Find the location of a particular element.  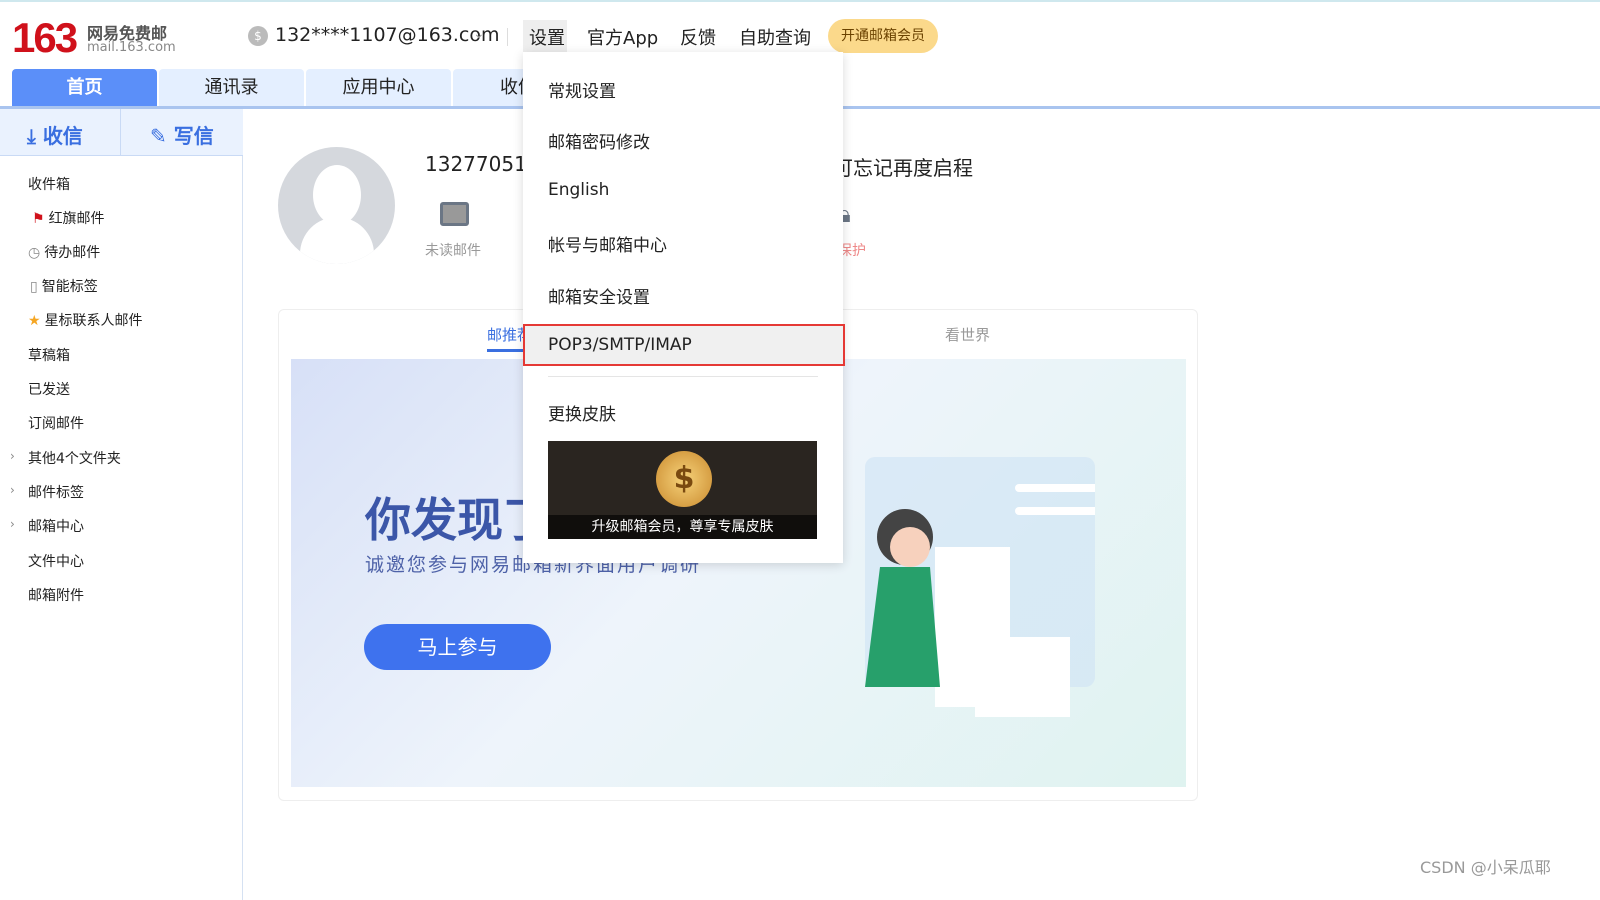

tab-contacts: 通讯录 is located at coordinates (231, 88).